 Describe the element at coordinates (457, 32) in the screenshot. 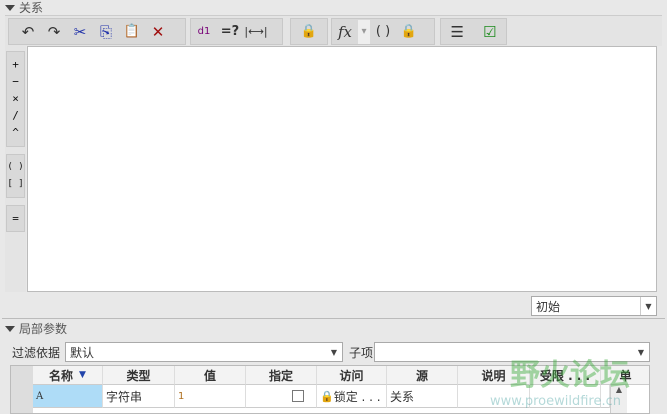

I see `list-icon: ☰` at that location.